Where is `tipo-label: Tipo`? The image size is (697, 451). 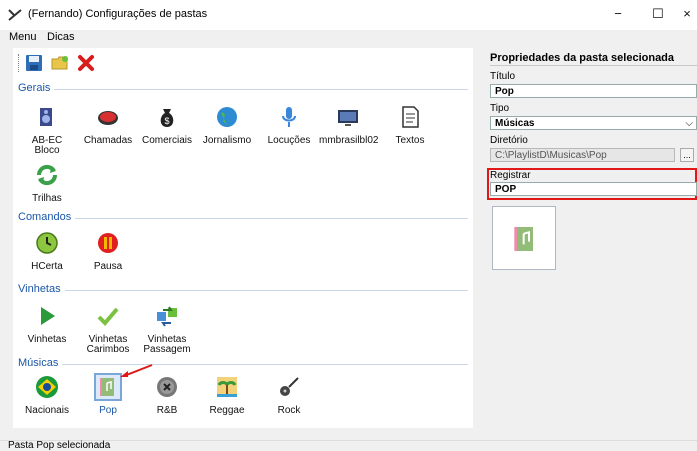
tipo-label: Tipo is located at coordinates (500, 108).